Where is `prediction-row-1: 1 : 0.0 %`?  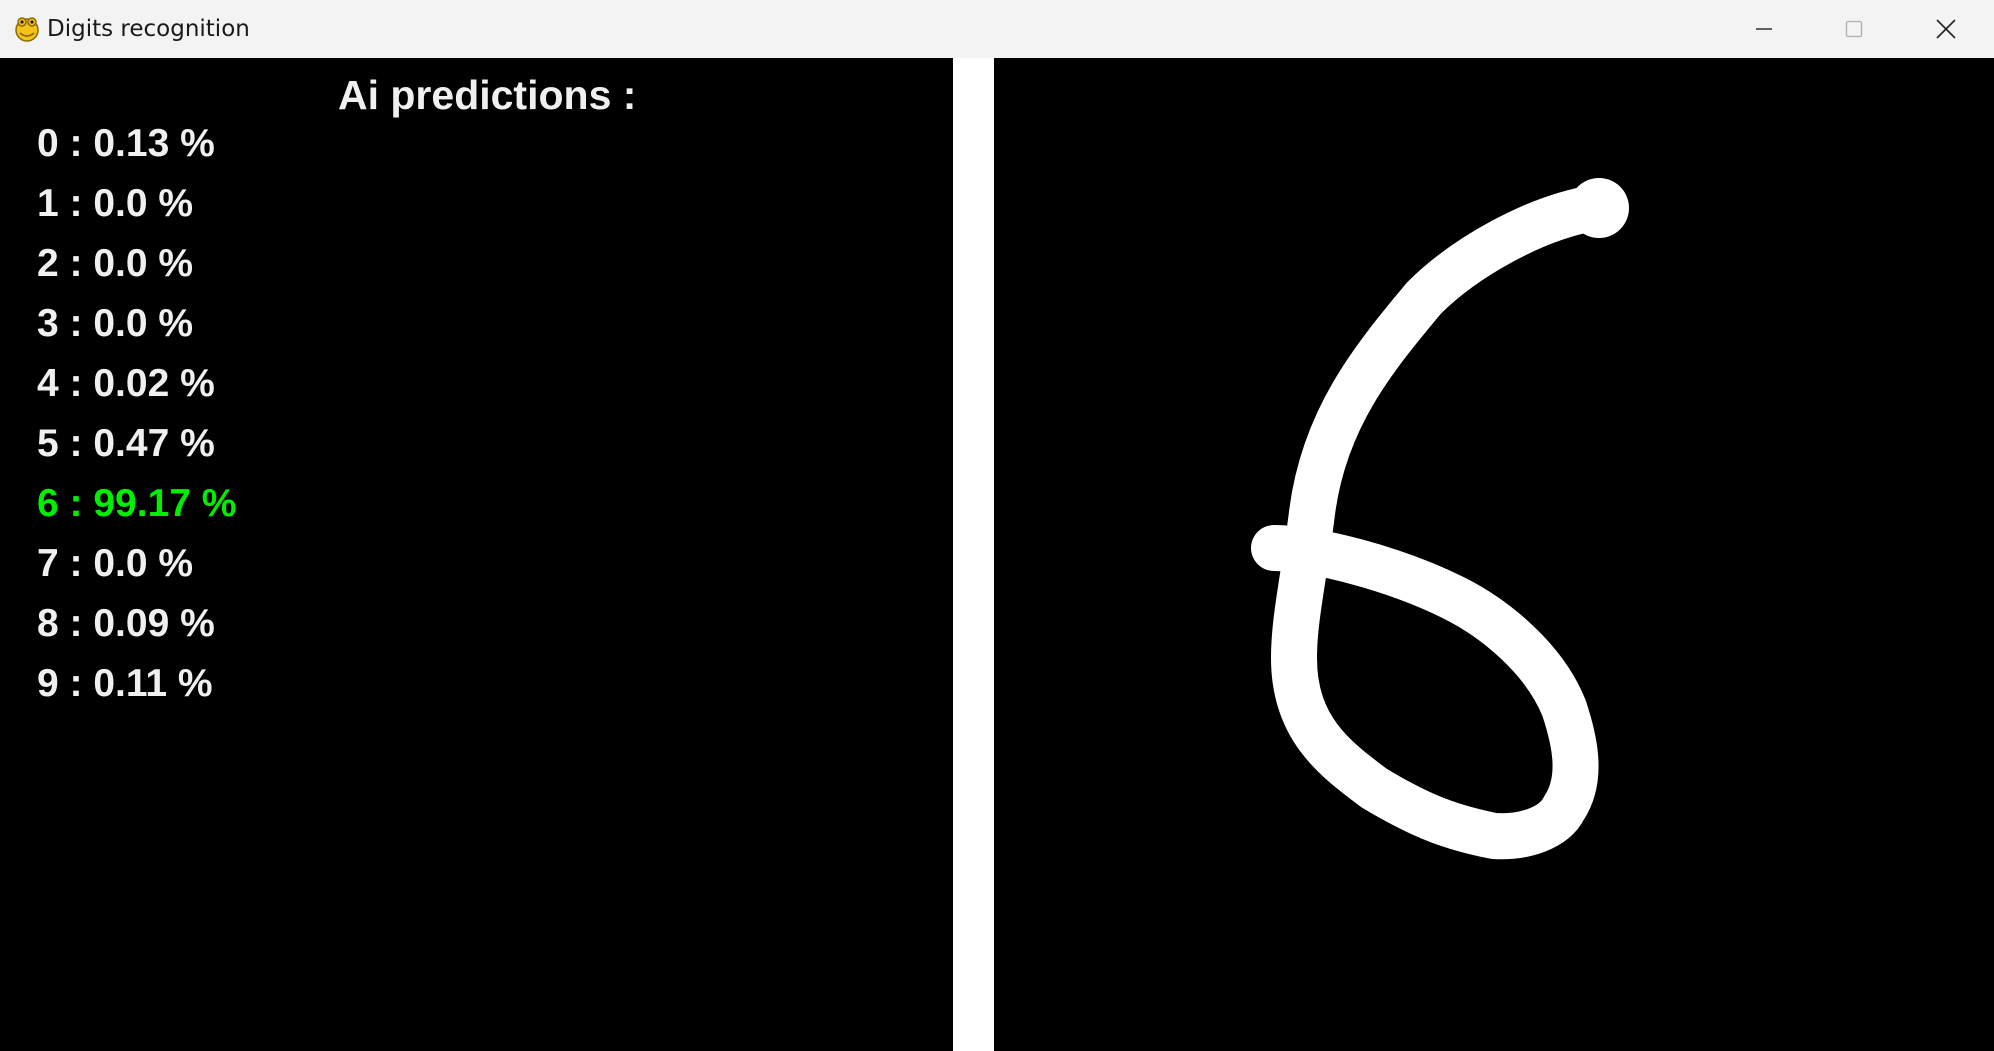 prediction-row-1: 1 : 0.0 % is located at coordinates (115, 203).